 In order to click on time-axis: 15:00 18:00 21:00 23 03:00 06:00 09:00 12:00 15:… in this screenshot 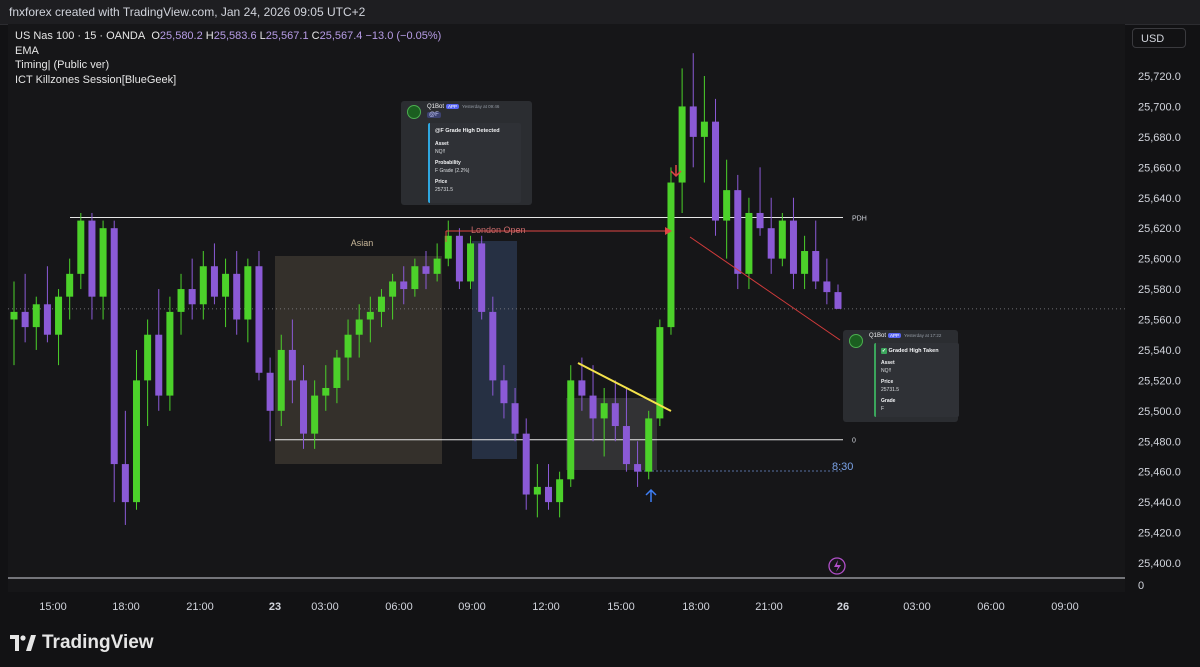, I will do `click(559, 607)`.